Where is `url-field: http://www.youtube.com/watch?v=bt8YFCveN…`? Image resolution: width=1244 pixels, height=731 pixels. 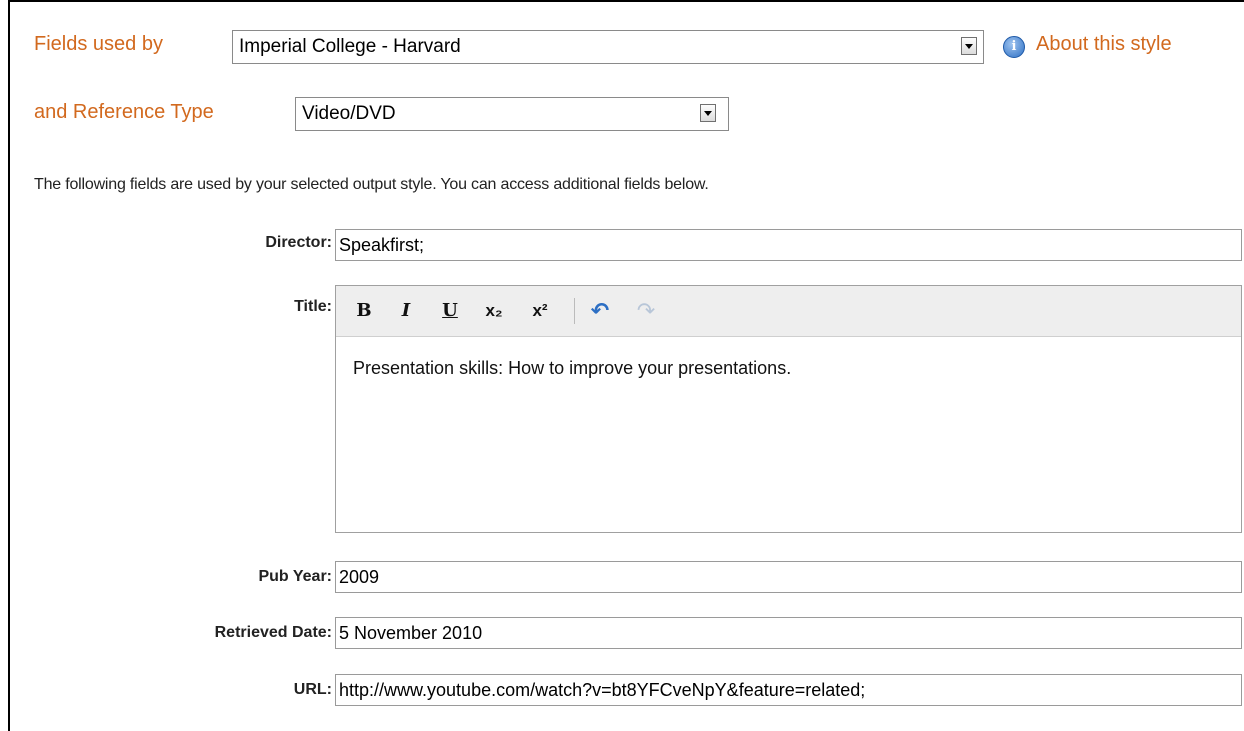
url-field: http://www.youtube.com/watch?v=bt8YFCveN… is located at coordinates (788, 690).